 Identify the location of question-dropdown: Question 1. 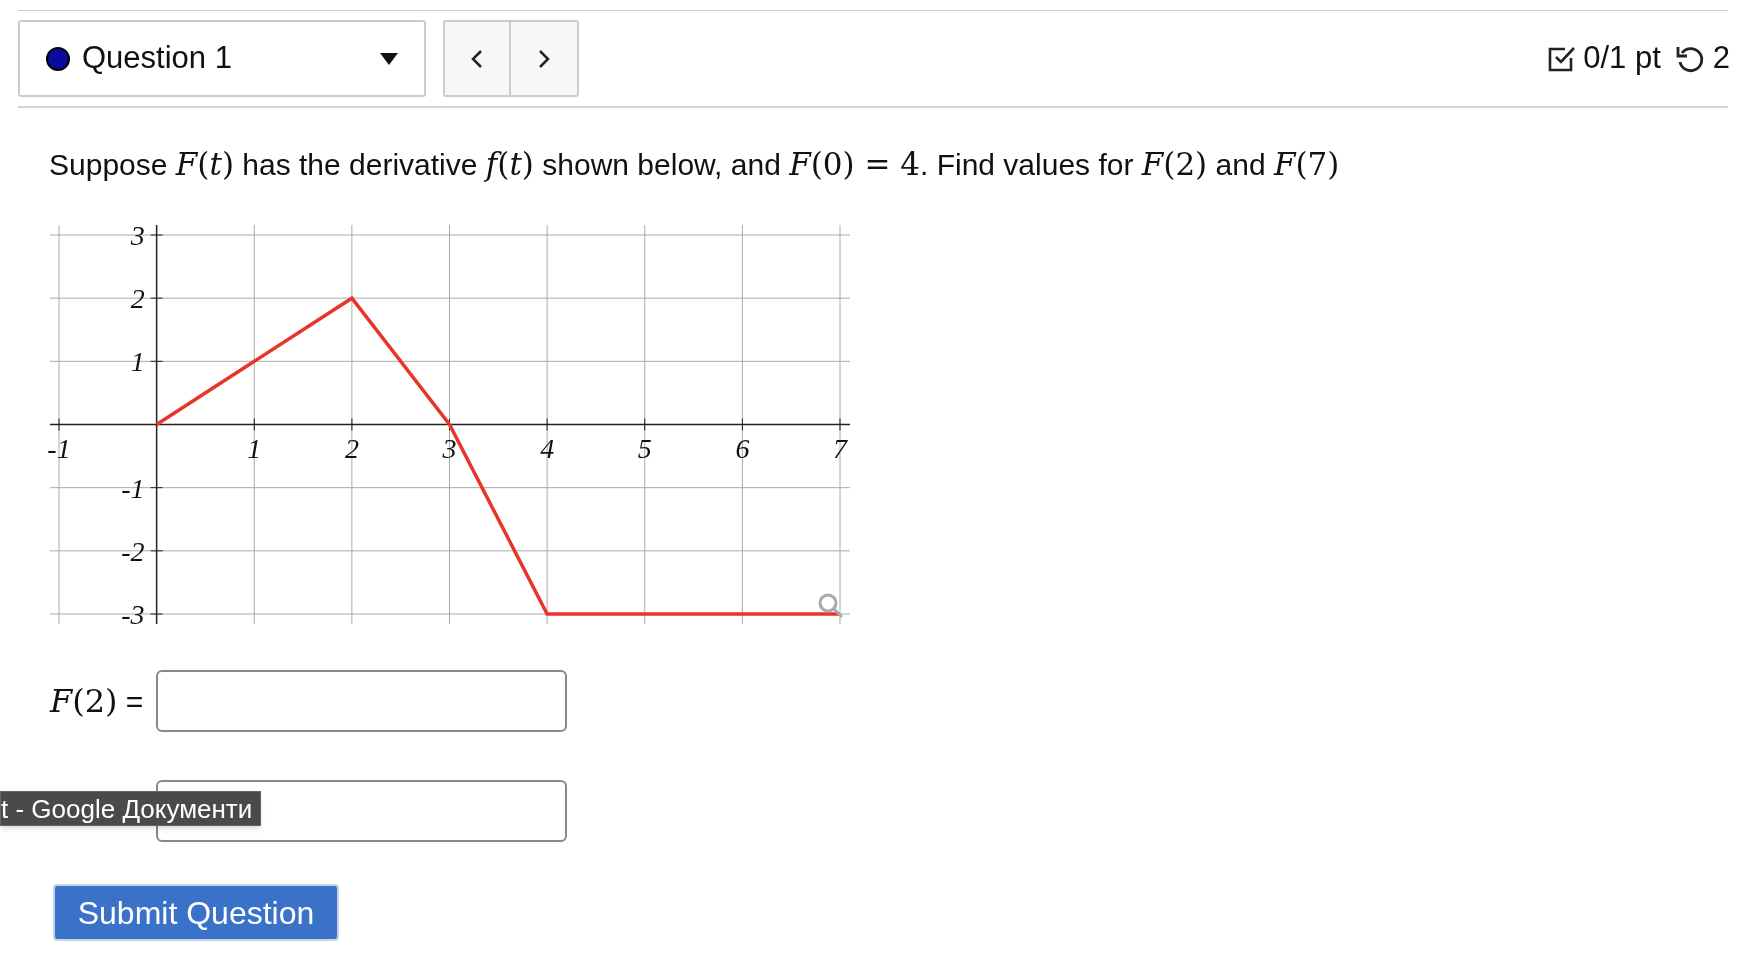
(222, 58).